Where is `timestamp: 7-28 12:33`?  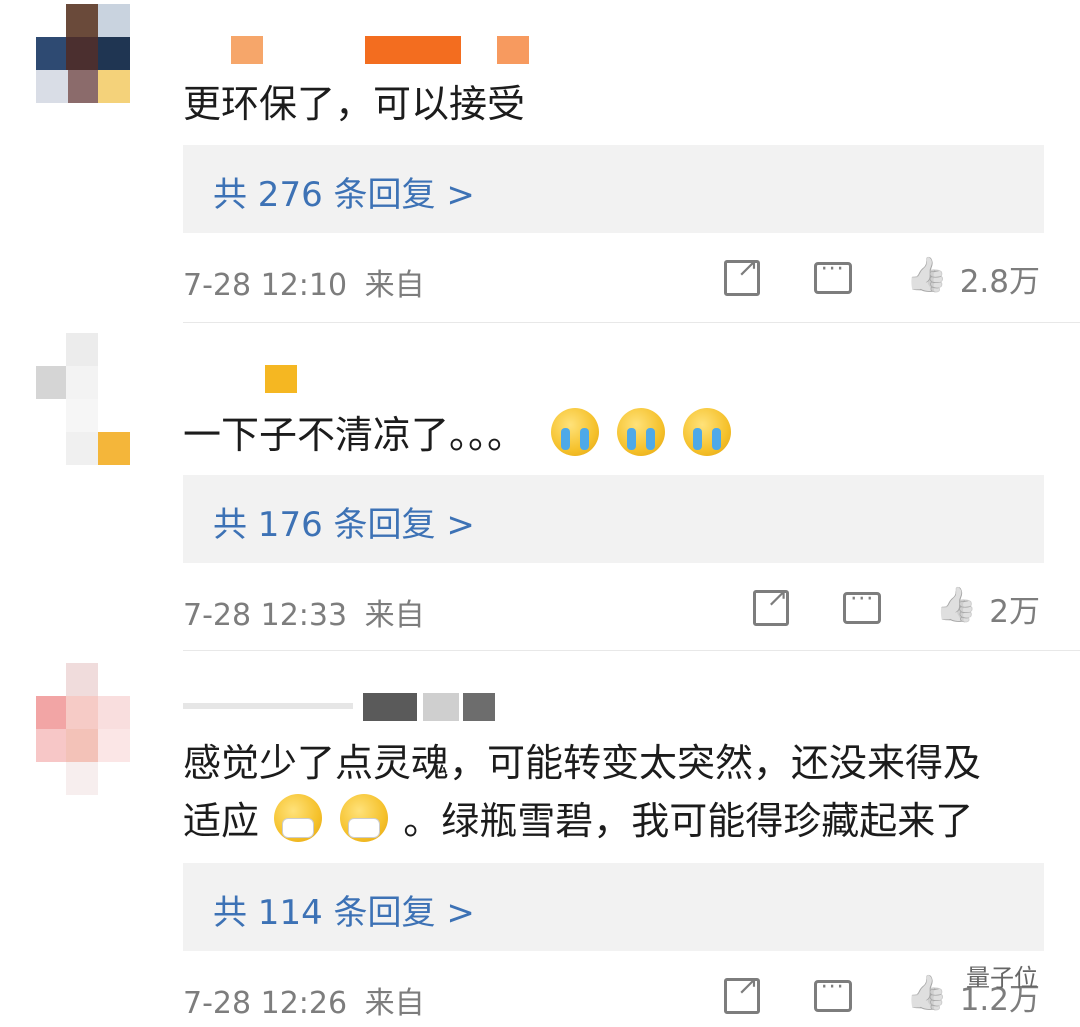 timestamp: 7-28 12:33 is located at coordinates (265, 615).